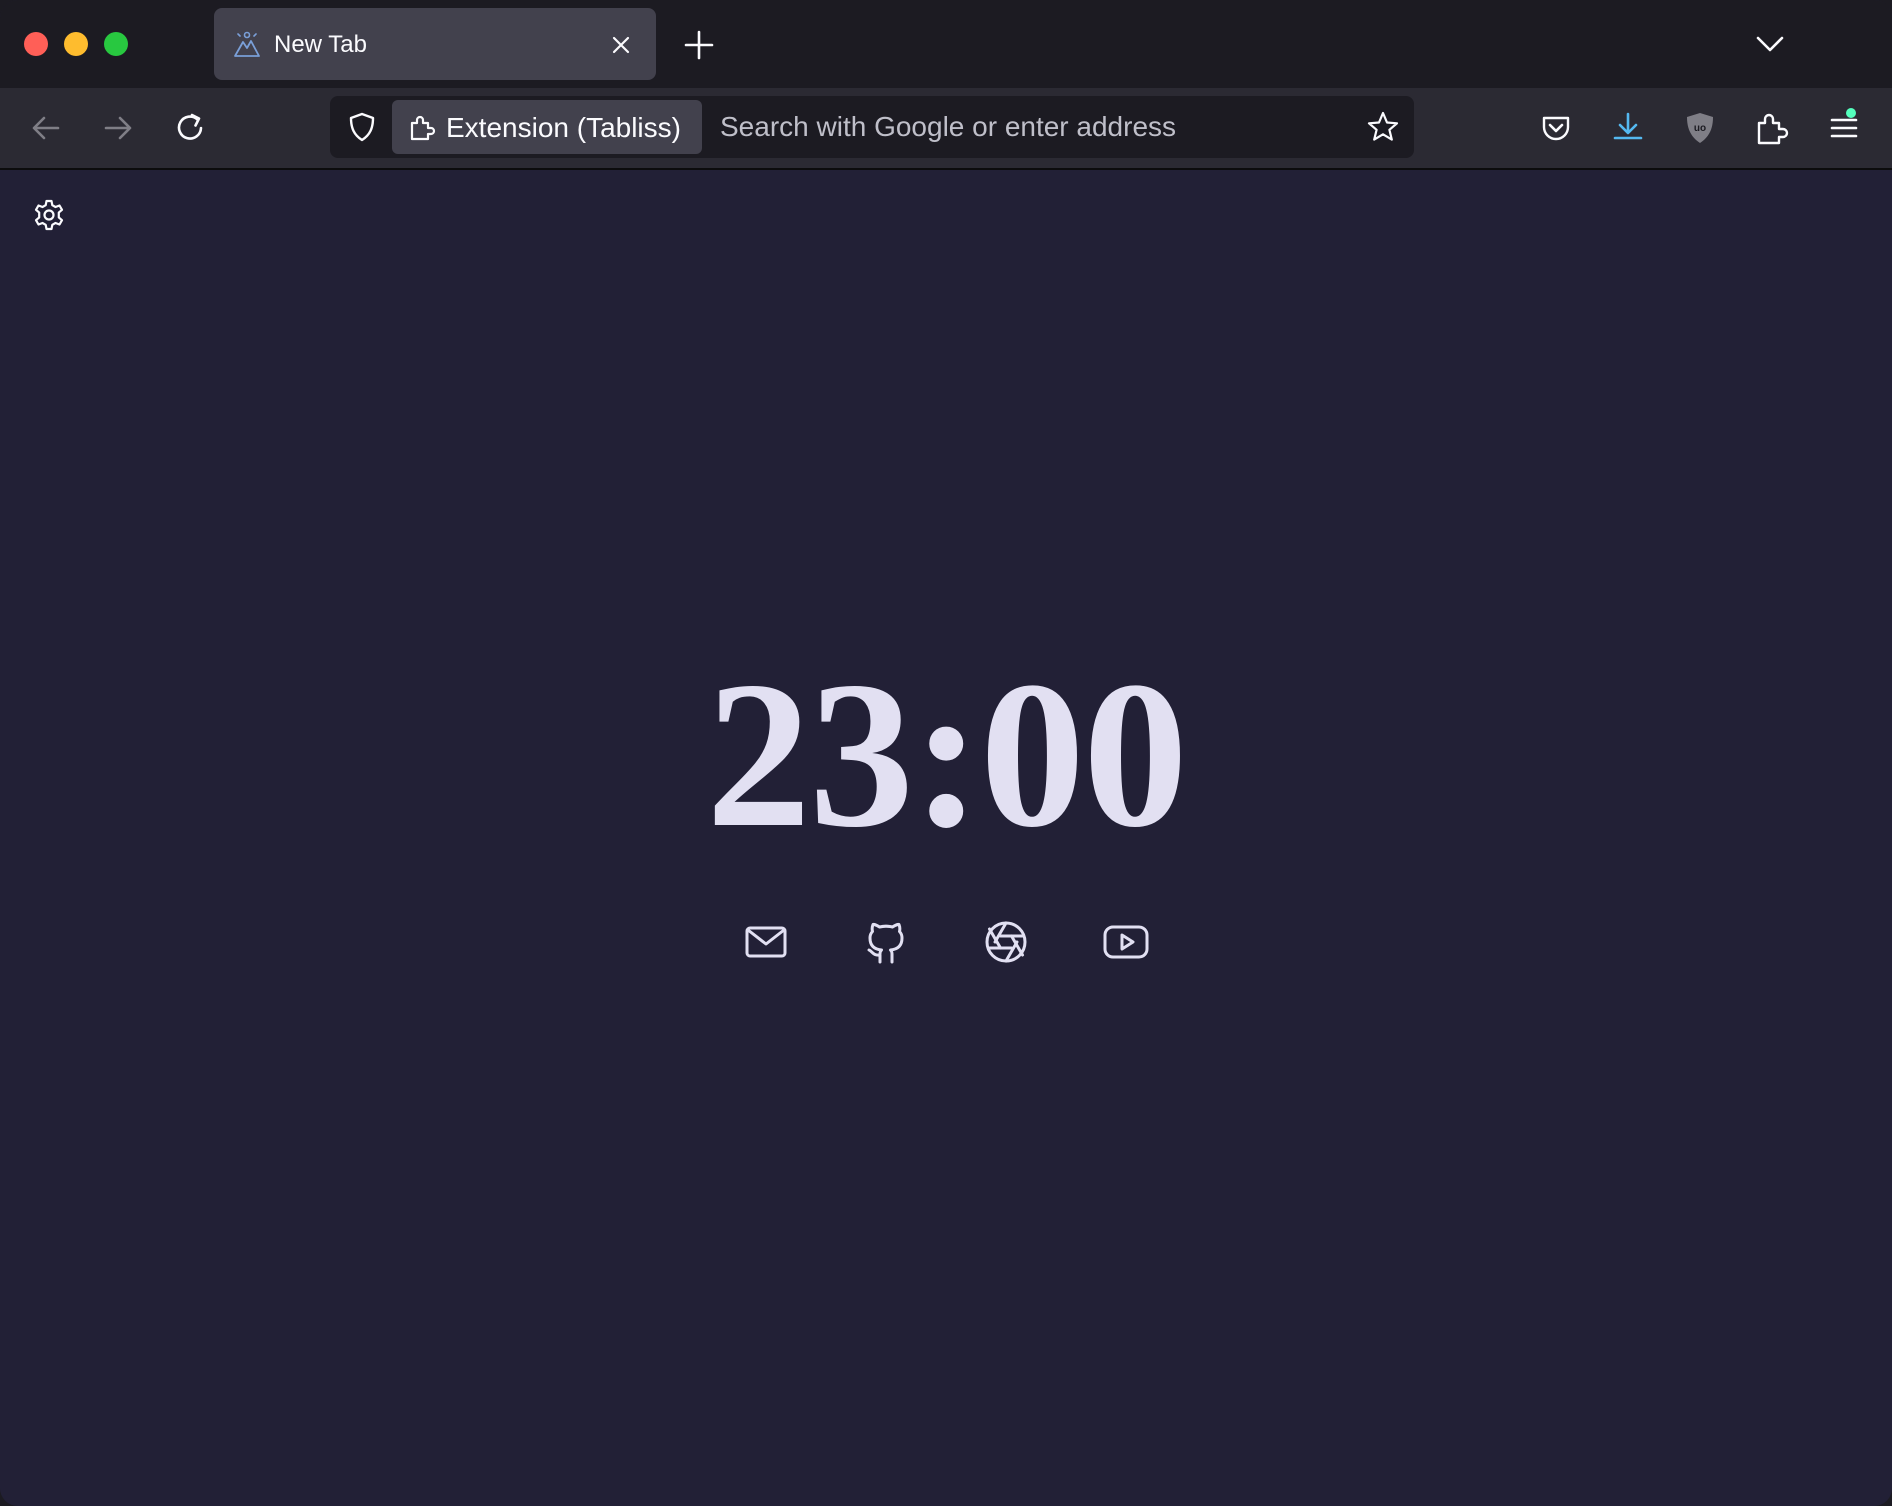 This screenshot has width=1892, height=1506. Describe the element at coordinates (1383, 127) in the screenshot. I see `bookmark-star-icon` at that location.